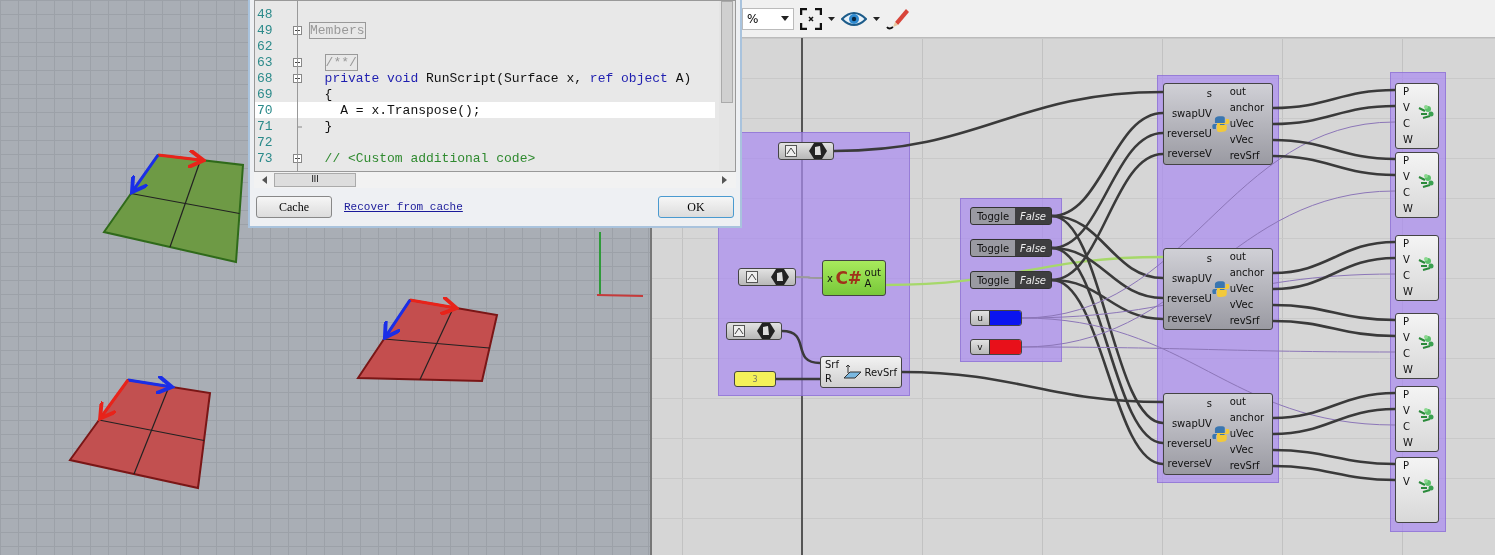 This screenshot has height=555, width=1495. I want to click on zoom-dropdown: %, so click(768, 18).